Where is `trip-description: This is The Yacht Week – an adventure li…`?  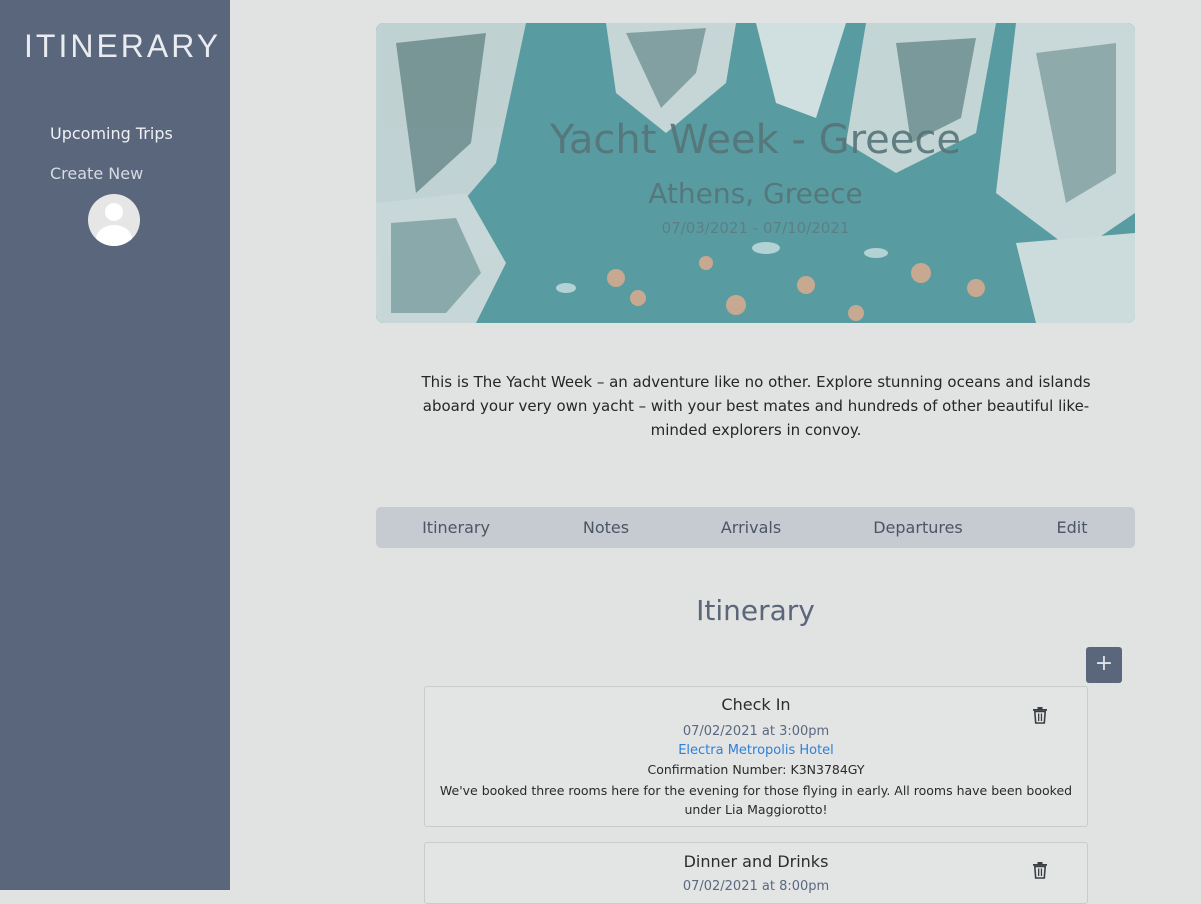
trip-description: This is The Yacht Week – an adventure li… is located at coordinates (756, 406).